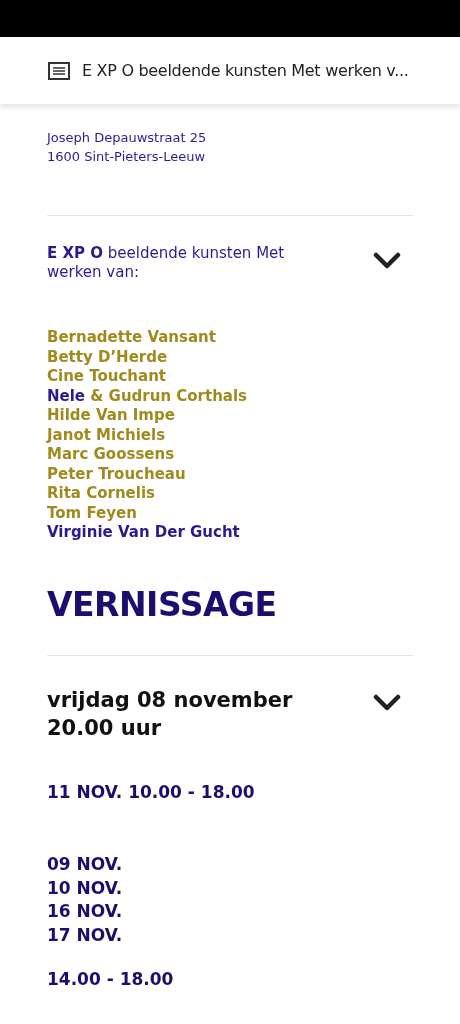 The image size is (460, 1024). What do you see at coordinates (104, 728) in the screenshot?
I see `event-date: 20.00 uur` at bounding box center [104, 728].